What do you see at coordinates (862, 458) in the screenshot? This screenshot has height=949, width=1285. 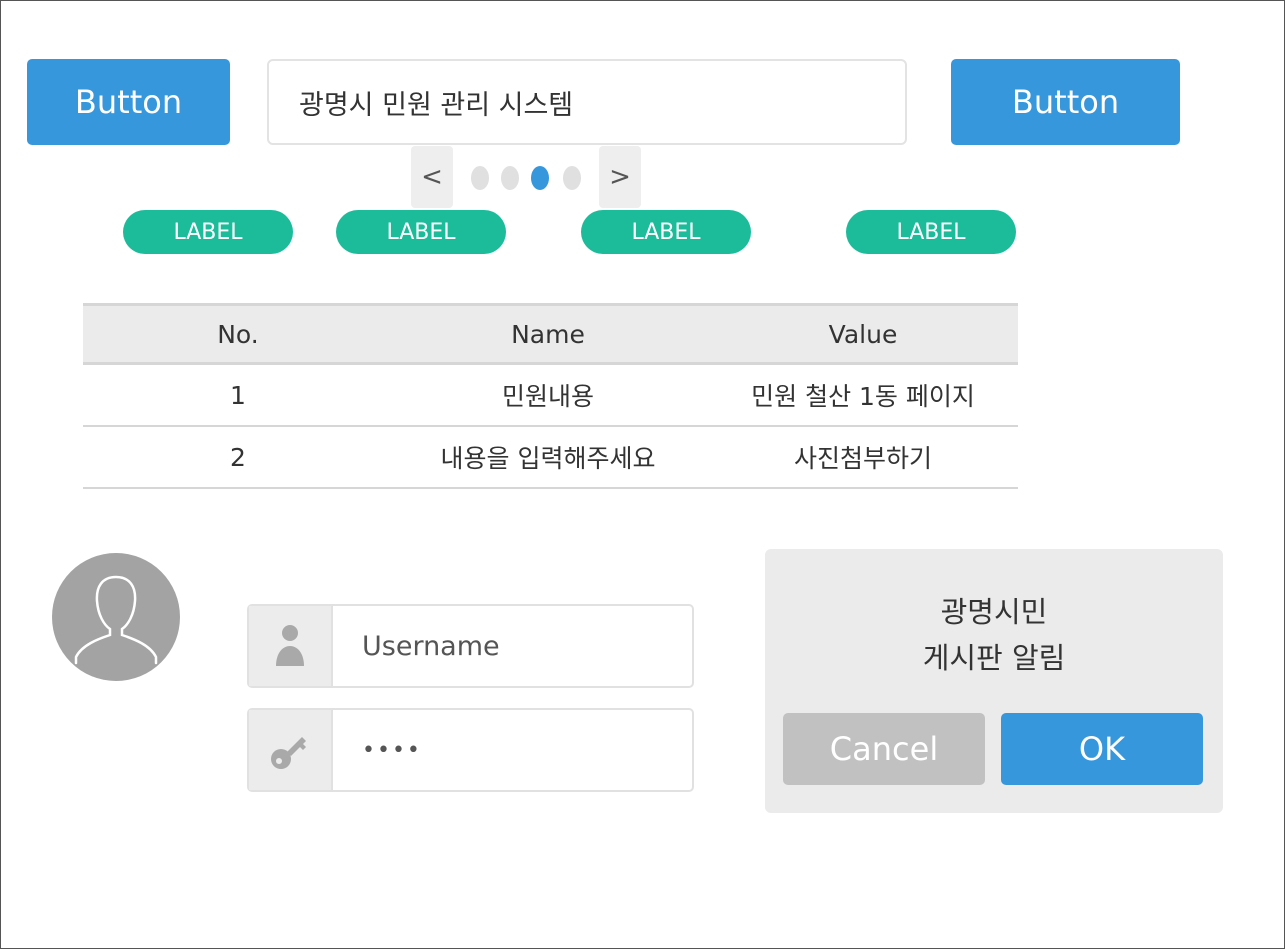 I see `cell-value: 사진첨부하기` at bounding box center [862, 458].